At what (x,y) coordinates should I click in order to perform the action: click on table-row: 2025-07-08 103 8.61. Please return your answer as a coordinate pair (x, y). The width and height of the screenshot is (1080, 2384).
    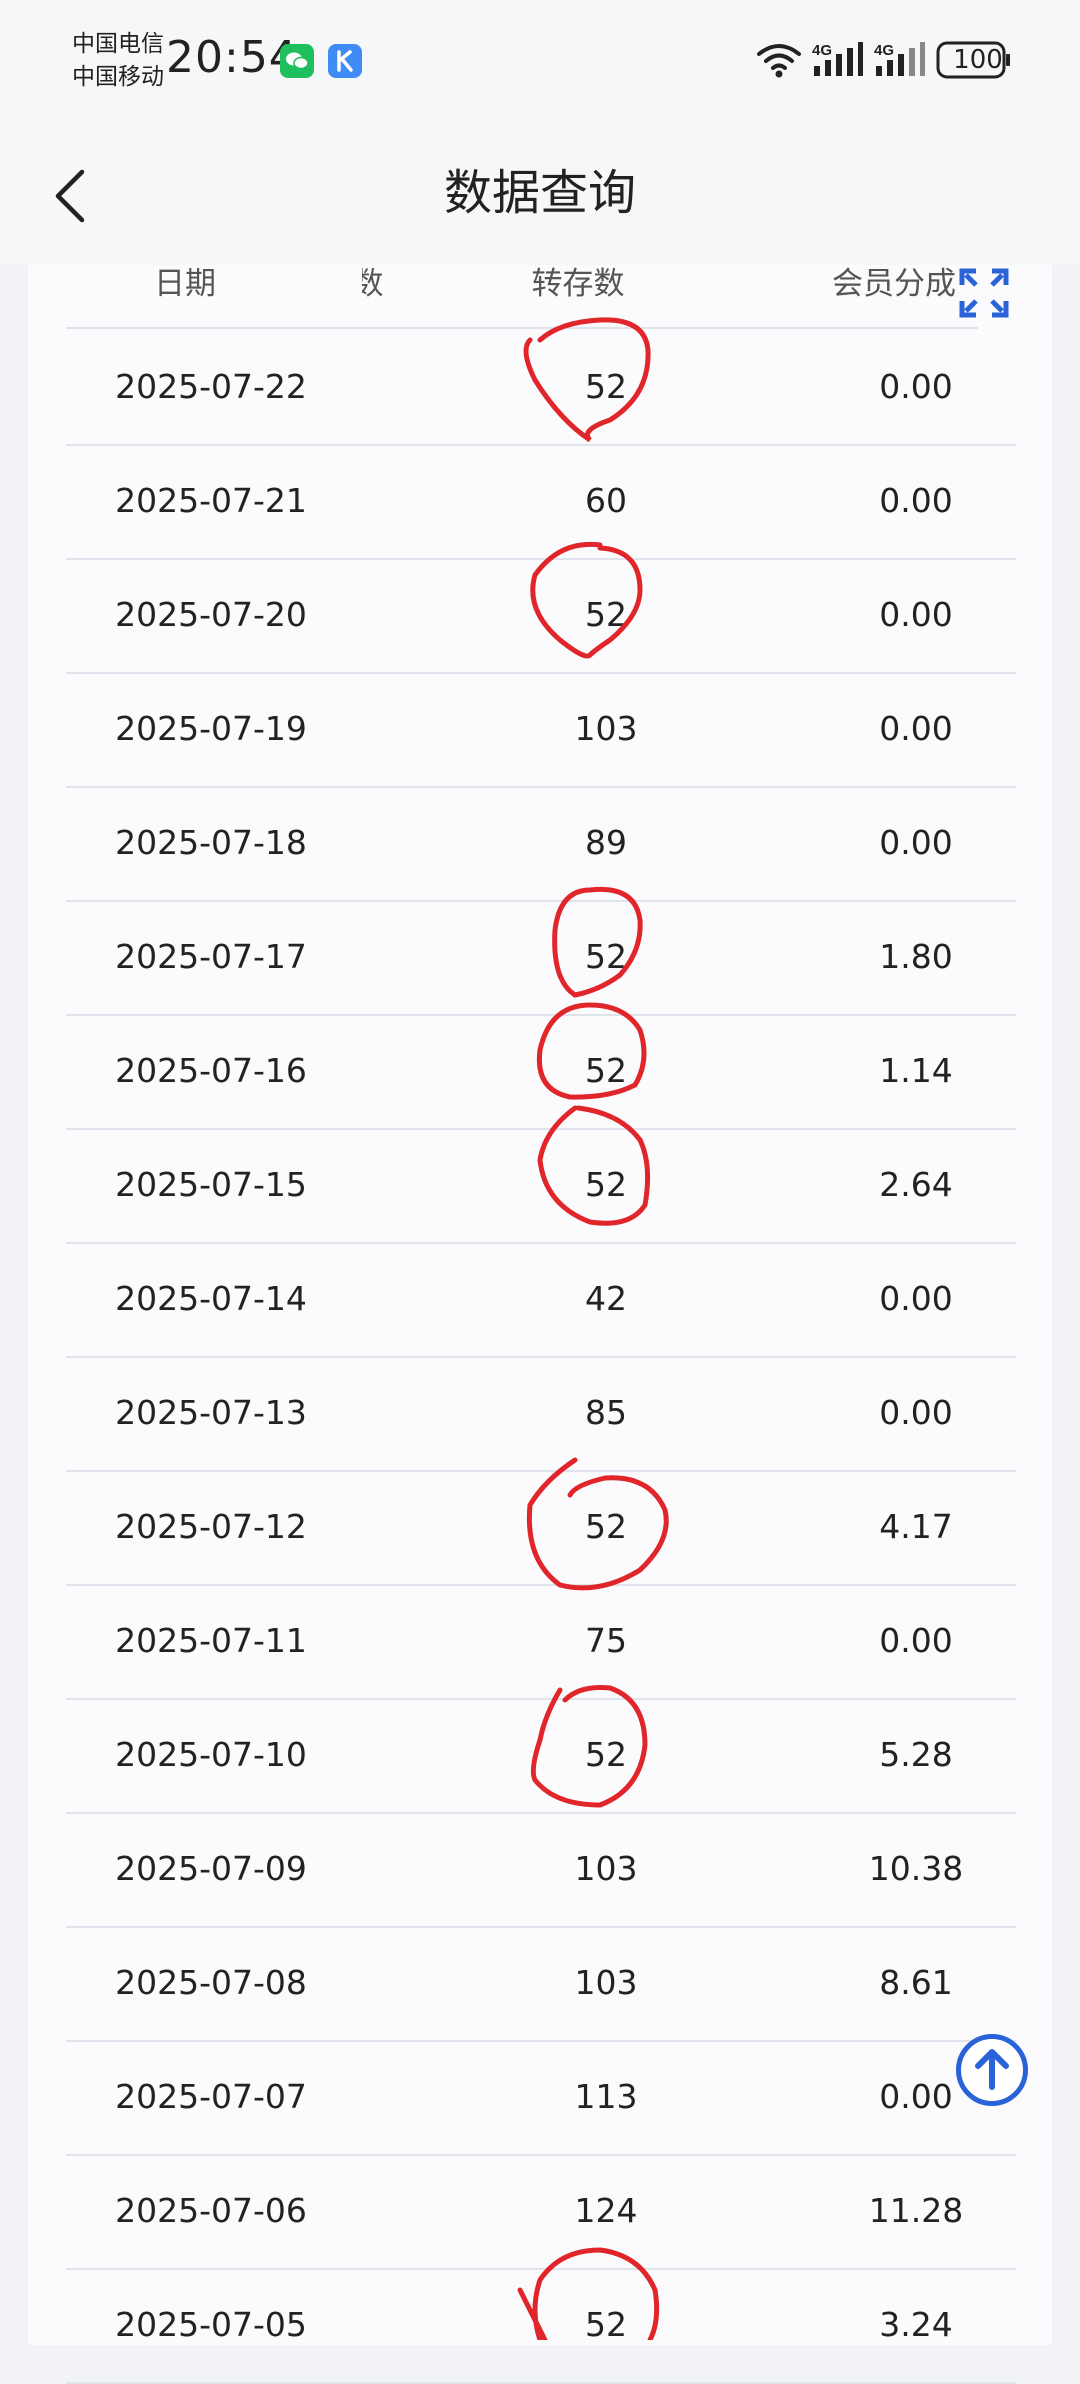
    Looking at the image, I should click on (541, 1984).